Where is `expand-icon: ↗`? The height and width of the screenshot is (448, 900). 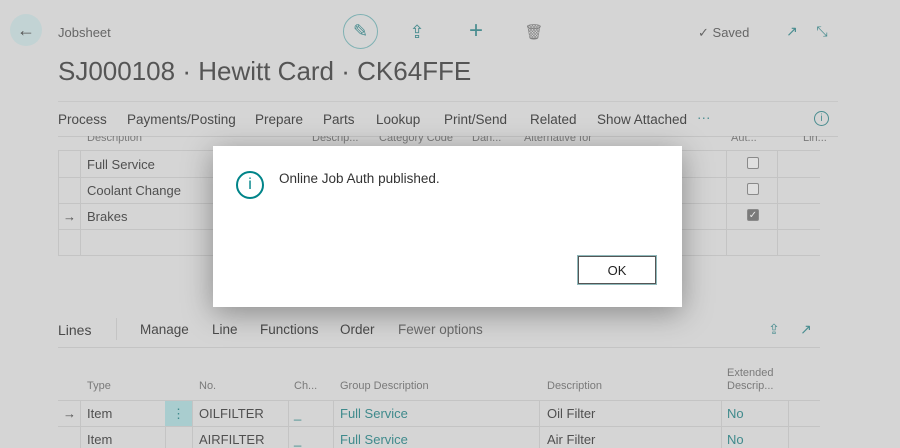
expand-icon: ↗ is located at coordinates (806, 328).